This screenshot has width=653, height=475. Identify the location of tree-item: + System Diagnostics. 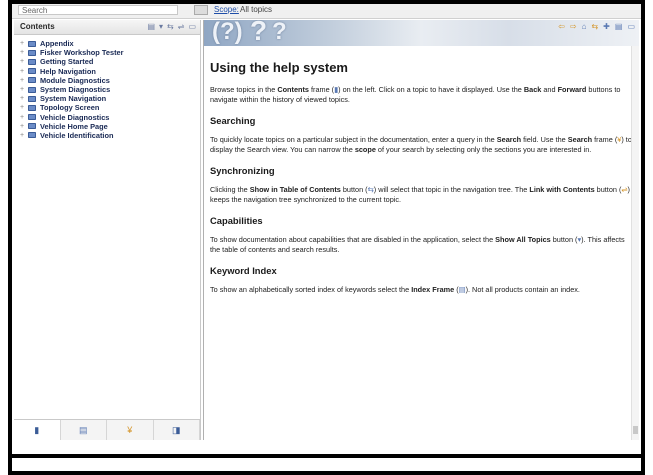
(107, 89).